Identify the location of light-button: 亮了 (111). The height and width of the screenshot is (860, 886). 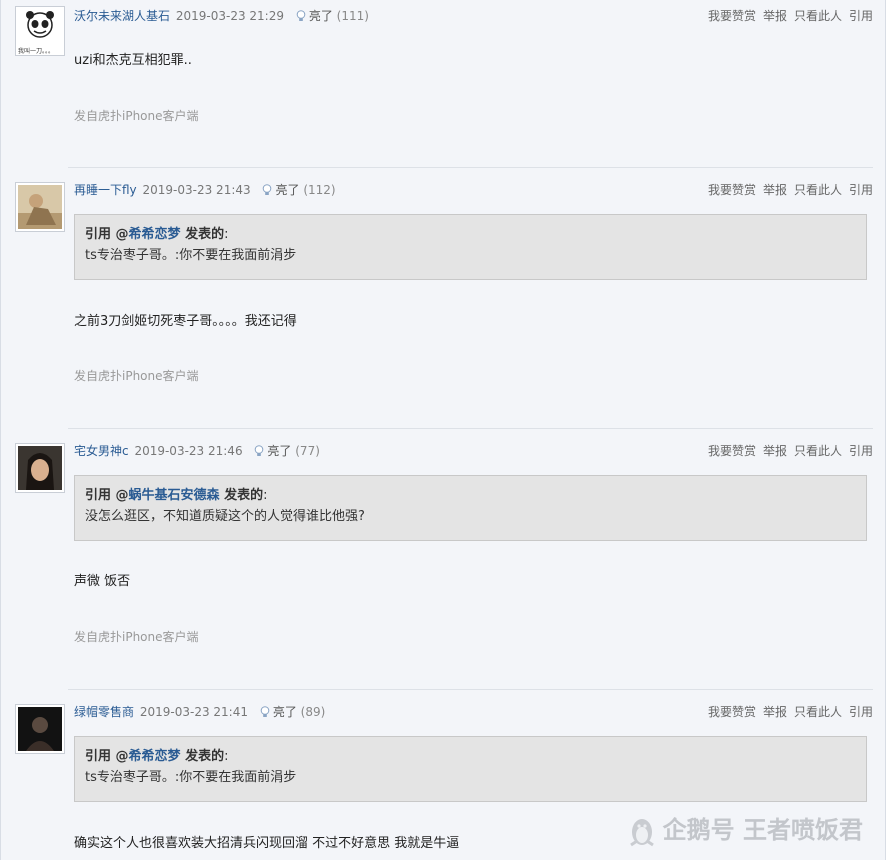
(332, 16).